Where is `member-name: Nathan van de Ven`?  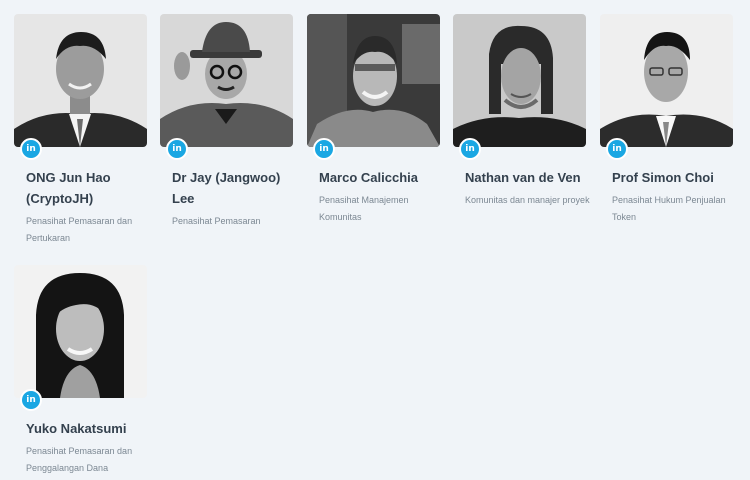 member-name: Nathan van de Ven is located at coordinates (523, 177).